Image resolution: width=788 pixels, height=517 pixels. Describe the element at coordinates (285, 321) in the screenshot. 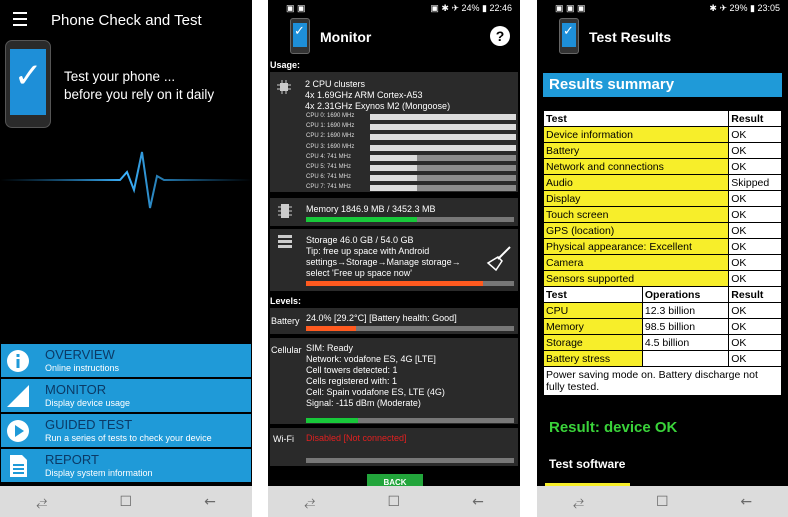

I see `battery-label: Battery` at that location.